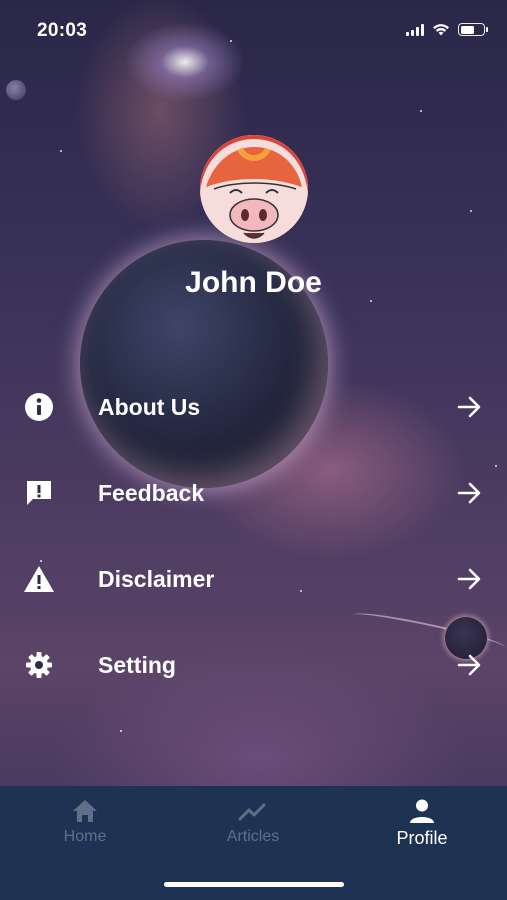  I want to click on signal-icon, so click(415, 29).